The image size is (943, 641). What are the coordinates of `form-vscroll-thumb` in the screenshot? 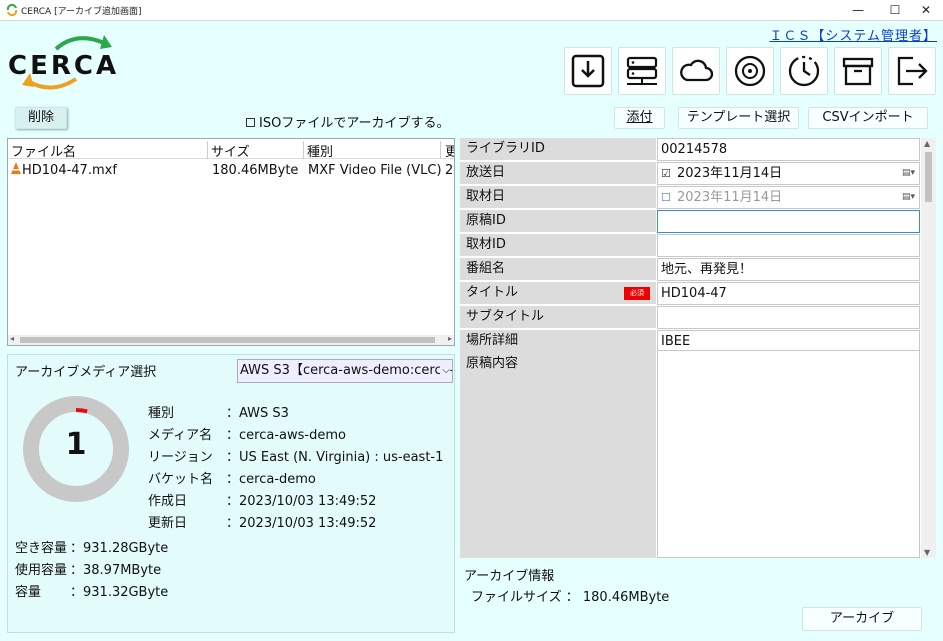 It's located at (928, 177).